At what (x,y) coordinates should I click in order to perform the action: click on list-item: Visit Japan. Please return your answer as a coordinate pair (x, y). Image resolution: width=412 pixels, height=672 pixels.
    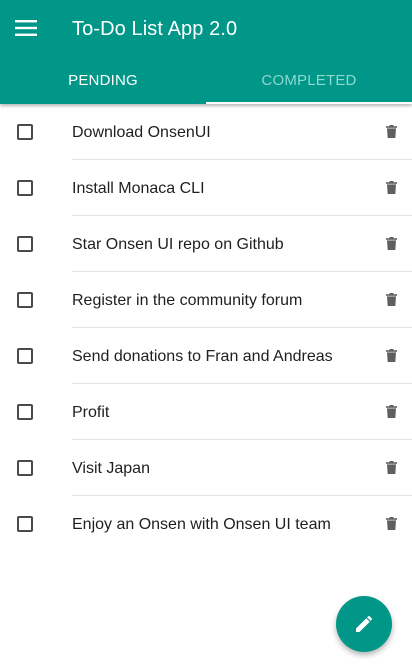
    Looking at the image, I should click on (206, 468).